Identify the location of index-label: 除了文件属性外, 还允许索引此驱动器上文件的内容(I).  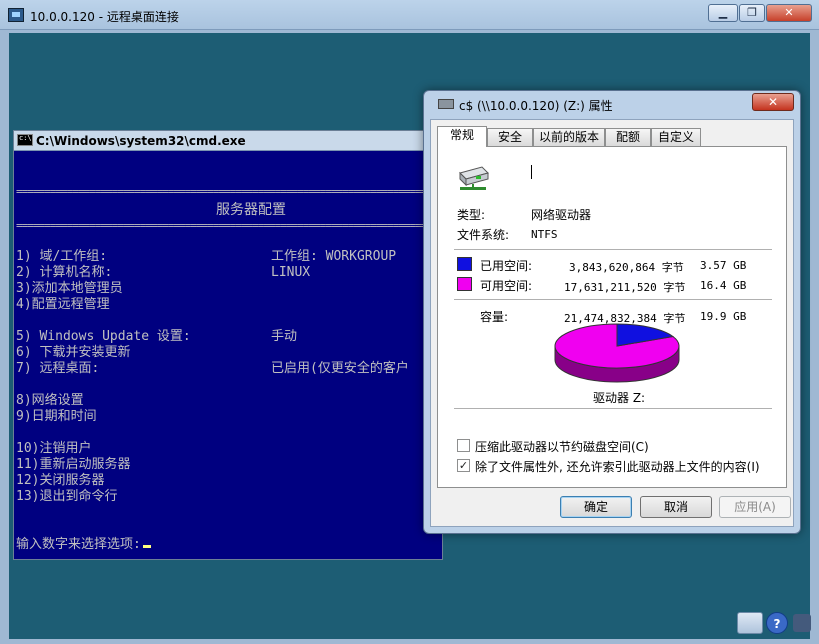
(617, 467).